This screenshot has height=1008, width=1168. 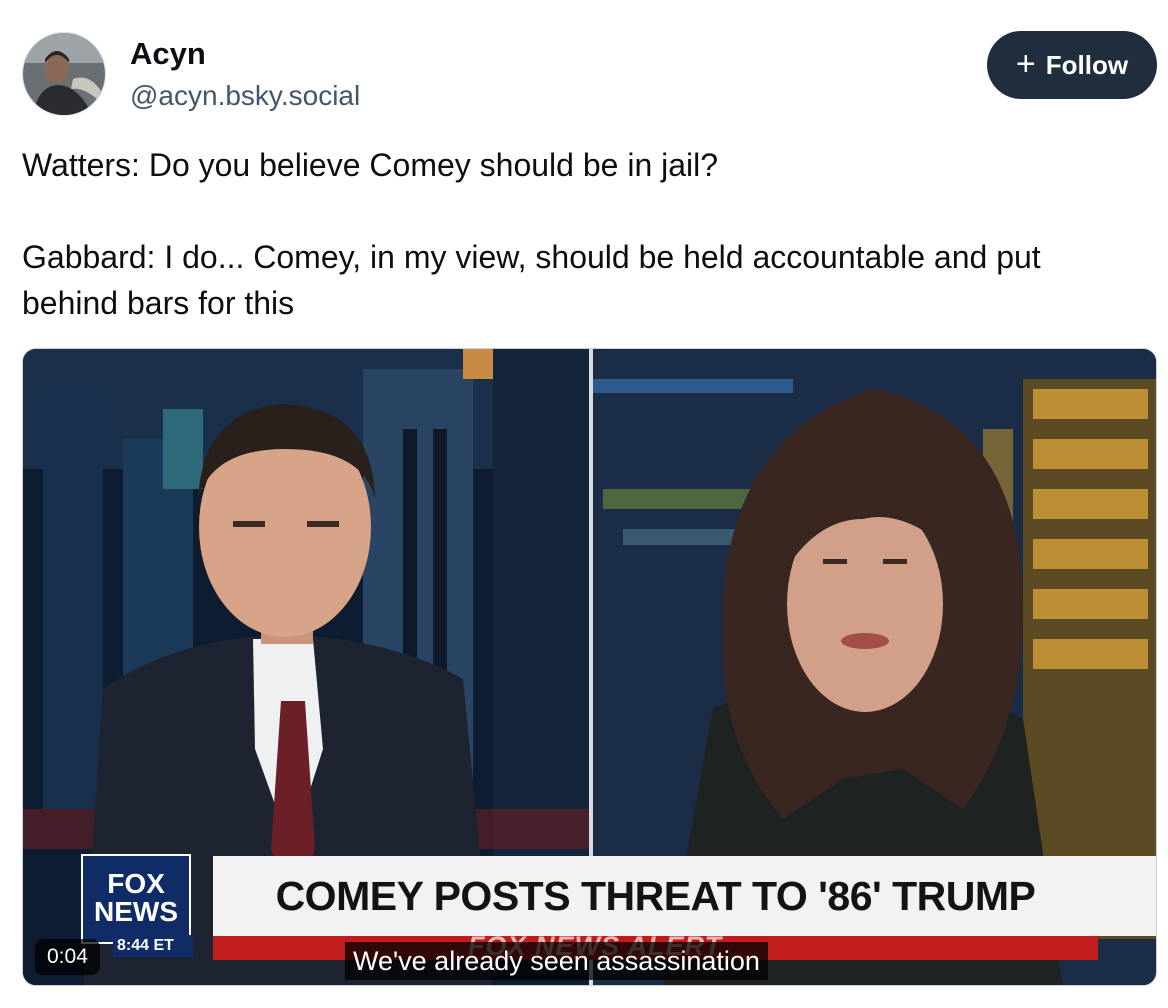 What do you see at coordinates (245, 96) in the screenshot?
I see `author-handle: @acyn.bsky.social` at bounding box center [245, 96].